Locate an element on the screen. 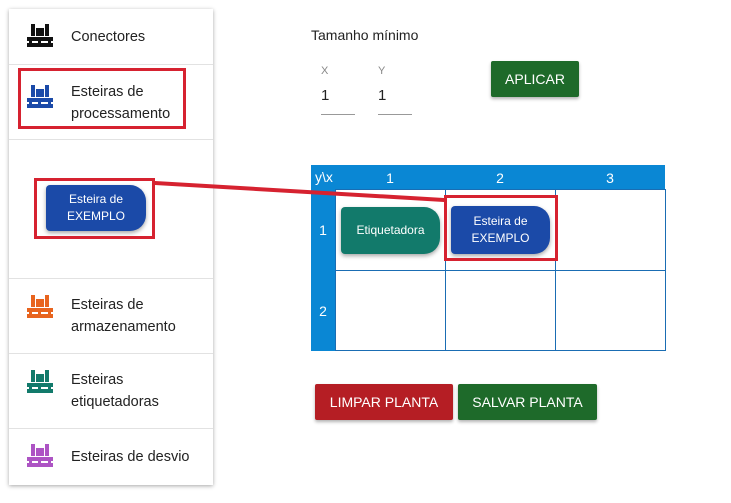 The height and width of the screenshot is (503, 731). pallet-orange-icon is located at coordinates (40, 306).